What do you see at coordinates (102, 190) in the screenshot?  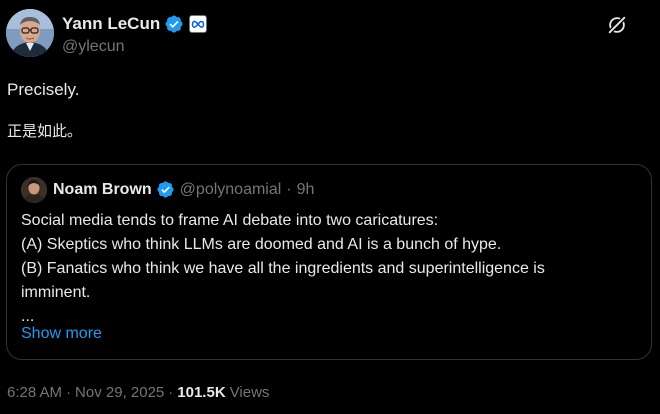 I see `quoted-display-name: Noam Brown` at bounding box center [102, 190].